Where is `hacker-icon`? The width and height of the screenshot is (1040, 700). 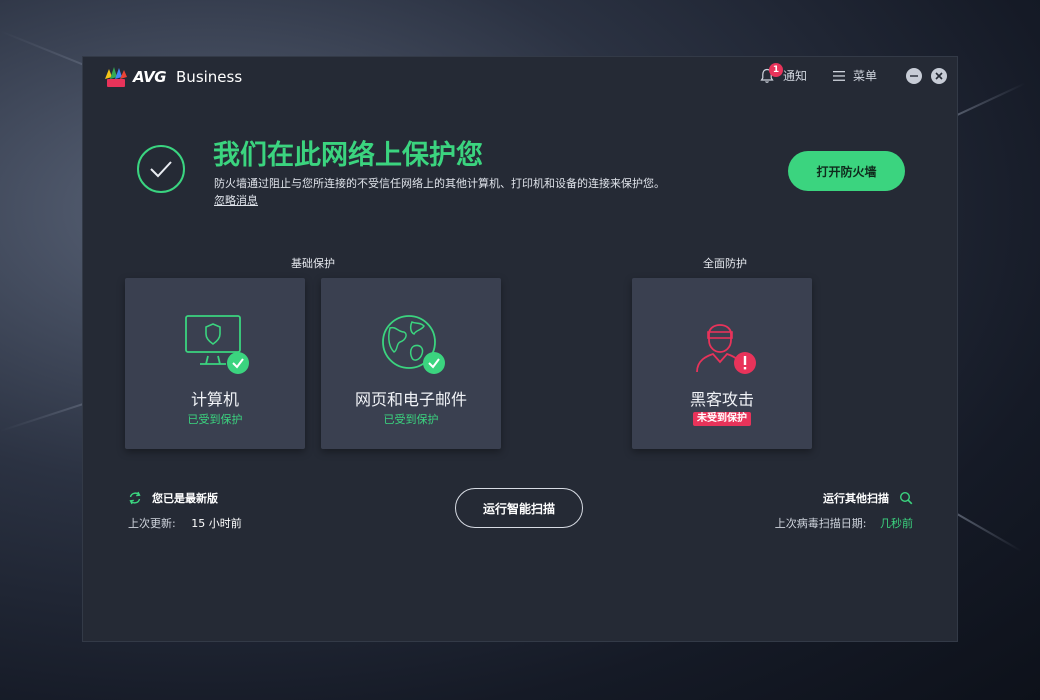
hacker-icon is located at coordinates (726, 349).